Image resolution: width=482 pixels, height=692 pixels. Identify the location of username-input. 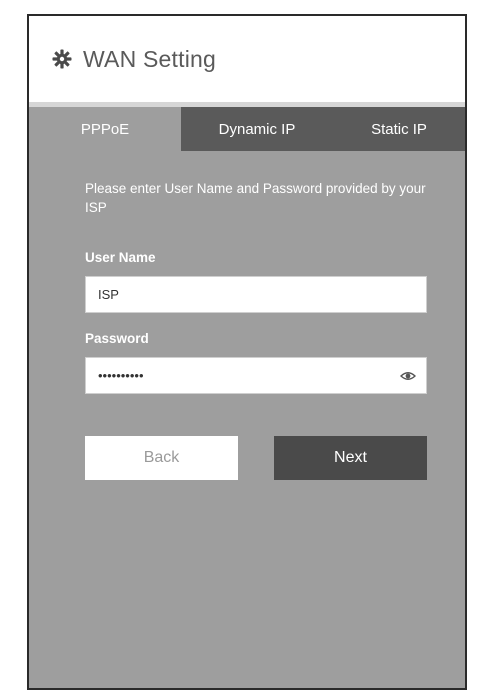
(256, 294).